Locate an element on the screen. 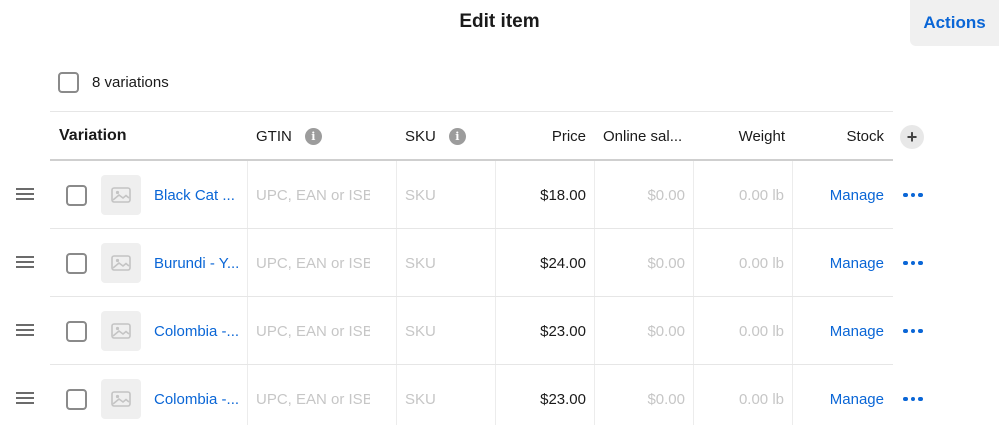 This screenshot has width=999, height=425. gtin-info-icon: i is located at coordinates (313, 136).